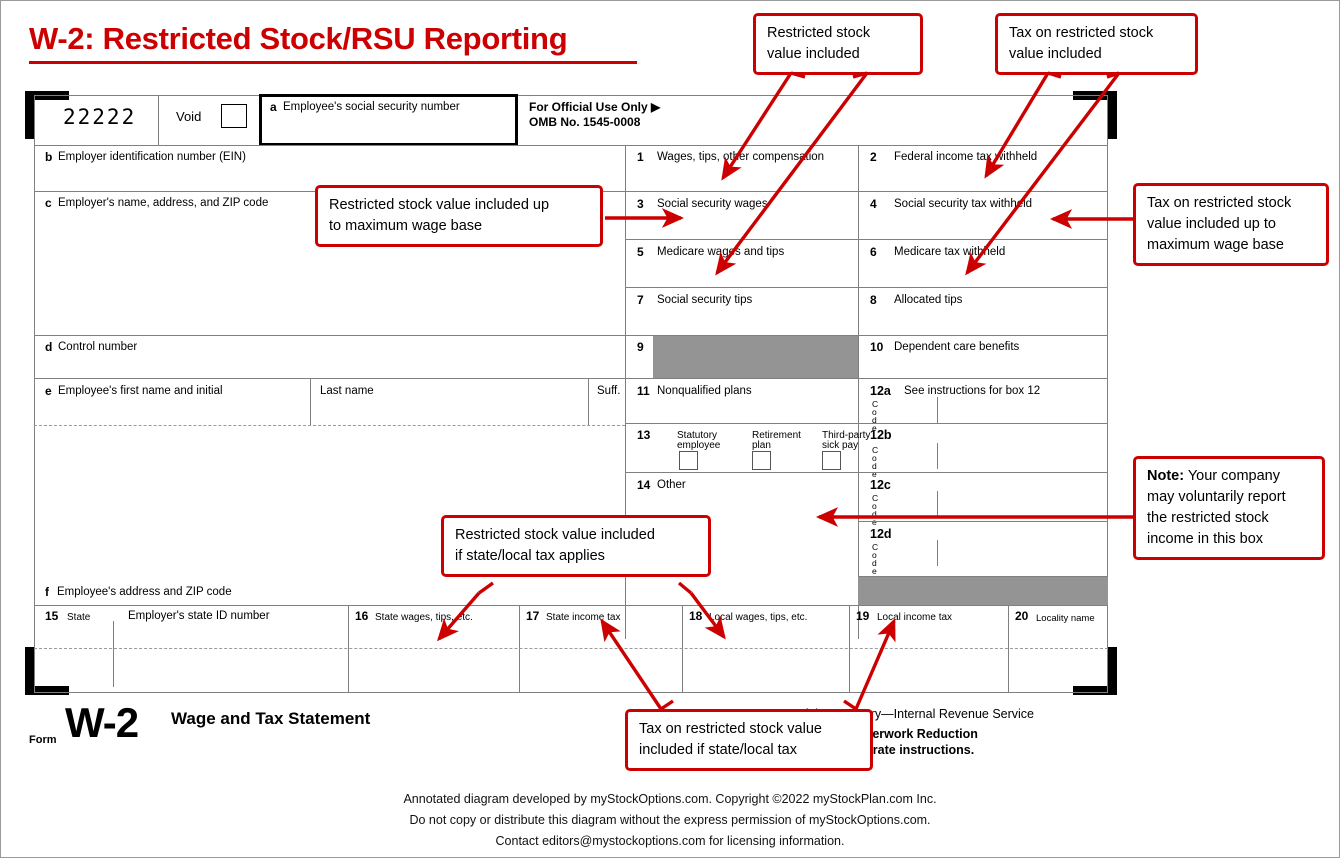 Image resolution: width=1340 pixels, height=859 pixels. Describe the element at coordinates (983, 423) in the screenshot. I see `rule-below-12a` at that location.